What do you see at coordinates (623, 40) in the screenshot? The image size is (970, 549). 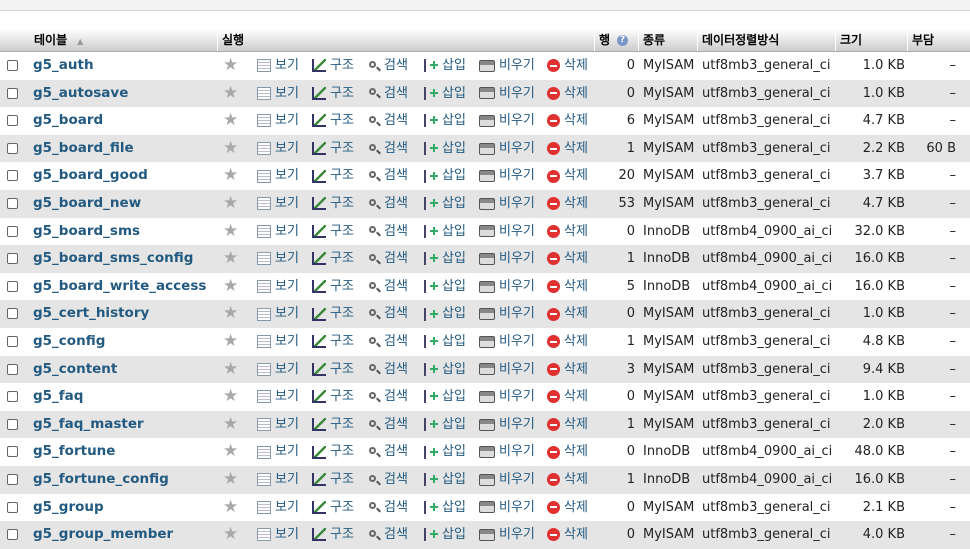 I see `help-icon: ?` at bounding box center [623, 40].